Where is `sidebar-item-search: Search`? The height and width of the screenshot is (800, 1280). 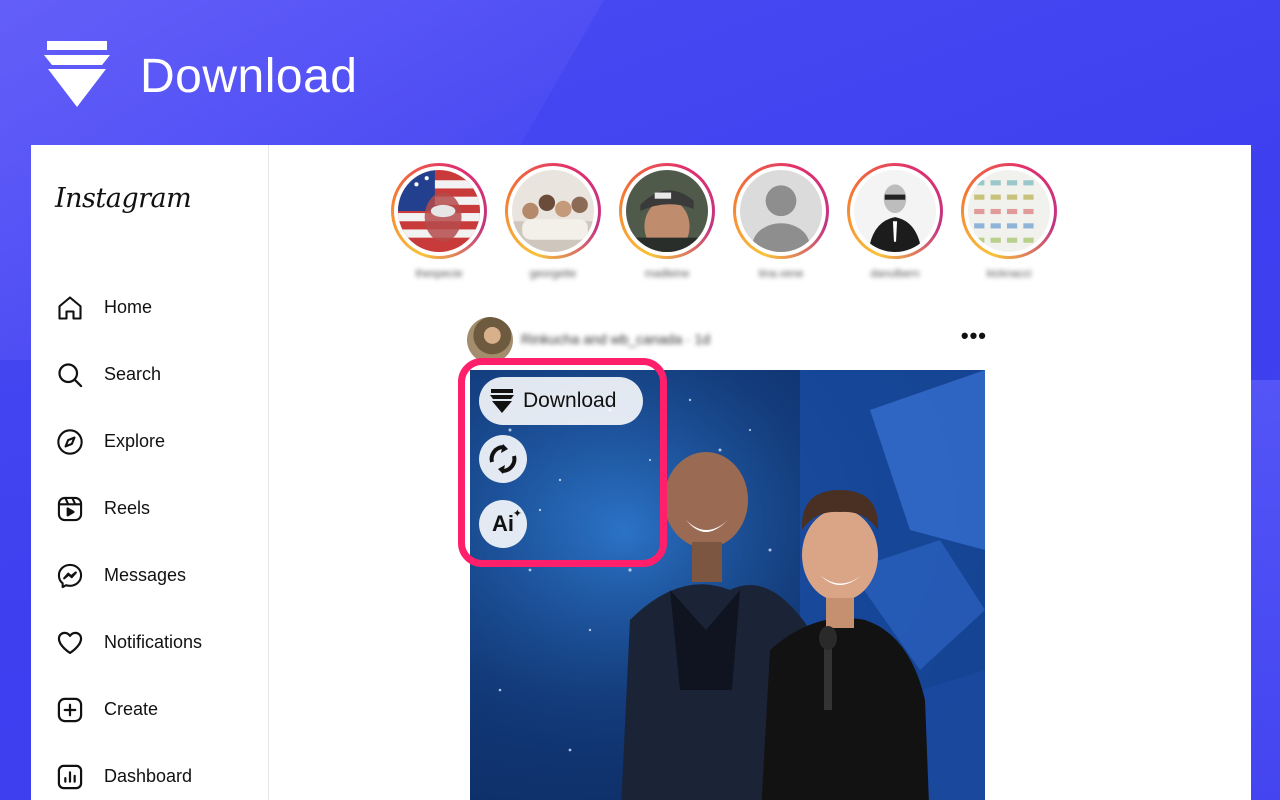
sidebar-item-search: Search is located at coordinates (128, 374).